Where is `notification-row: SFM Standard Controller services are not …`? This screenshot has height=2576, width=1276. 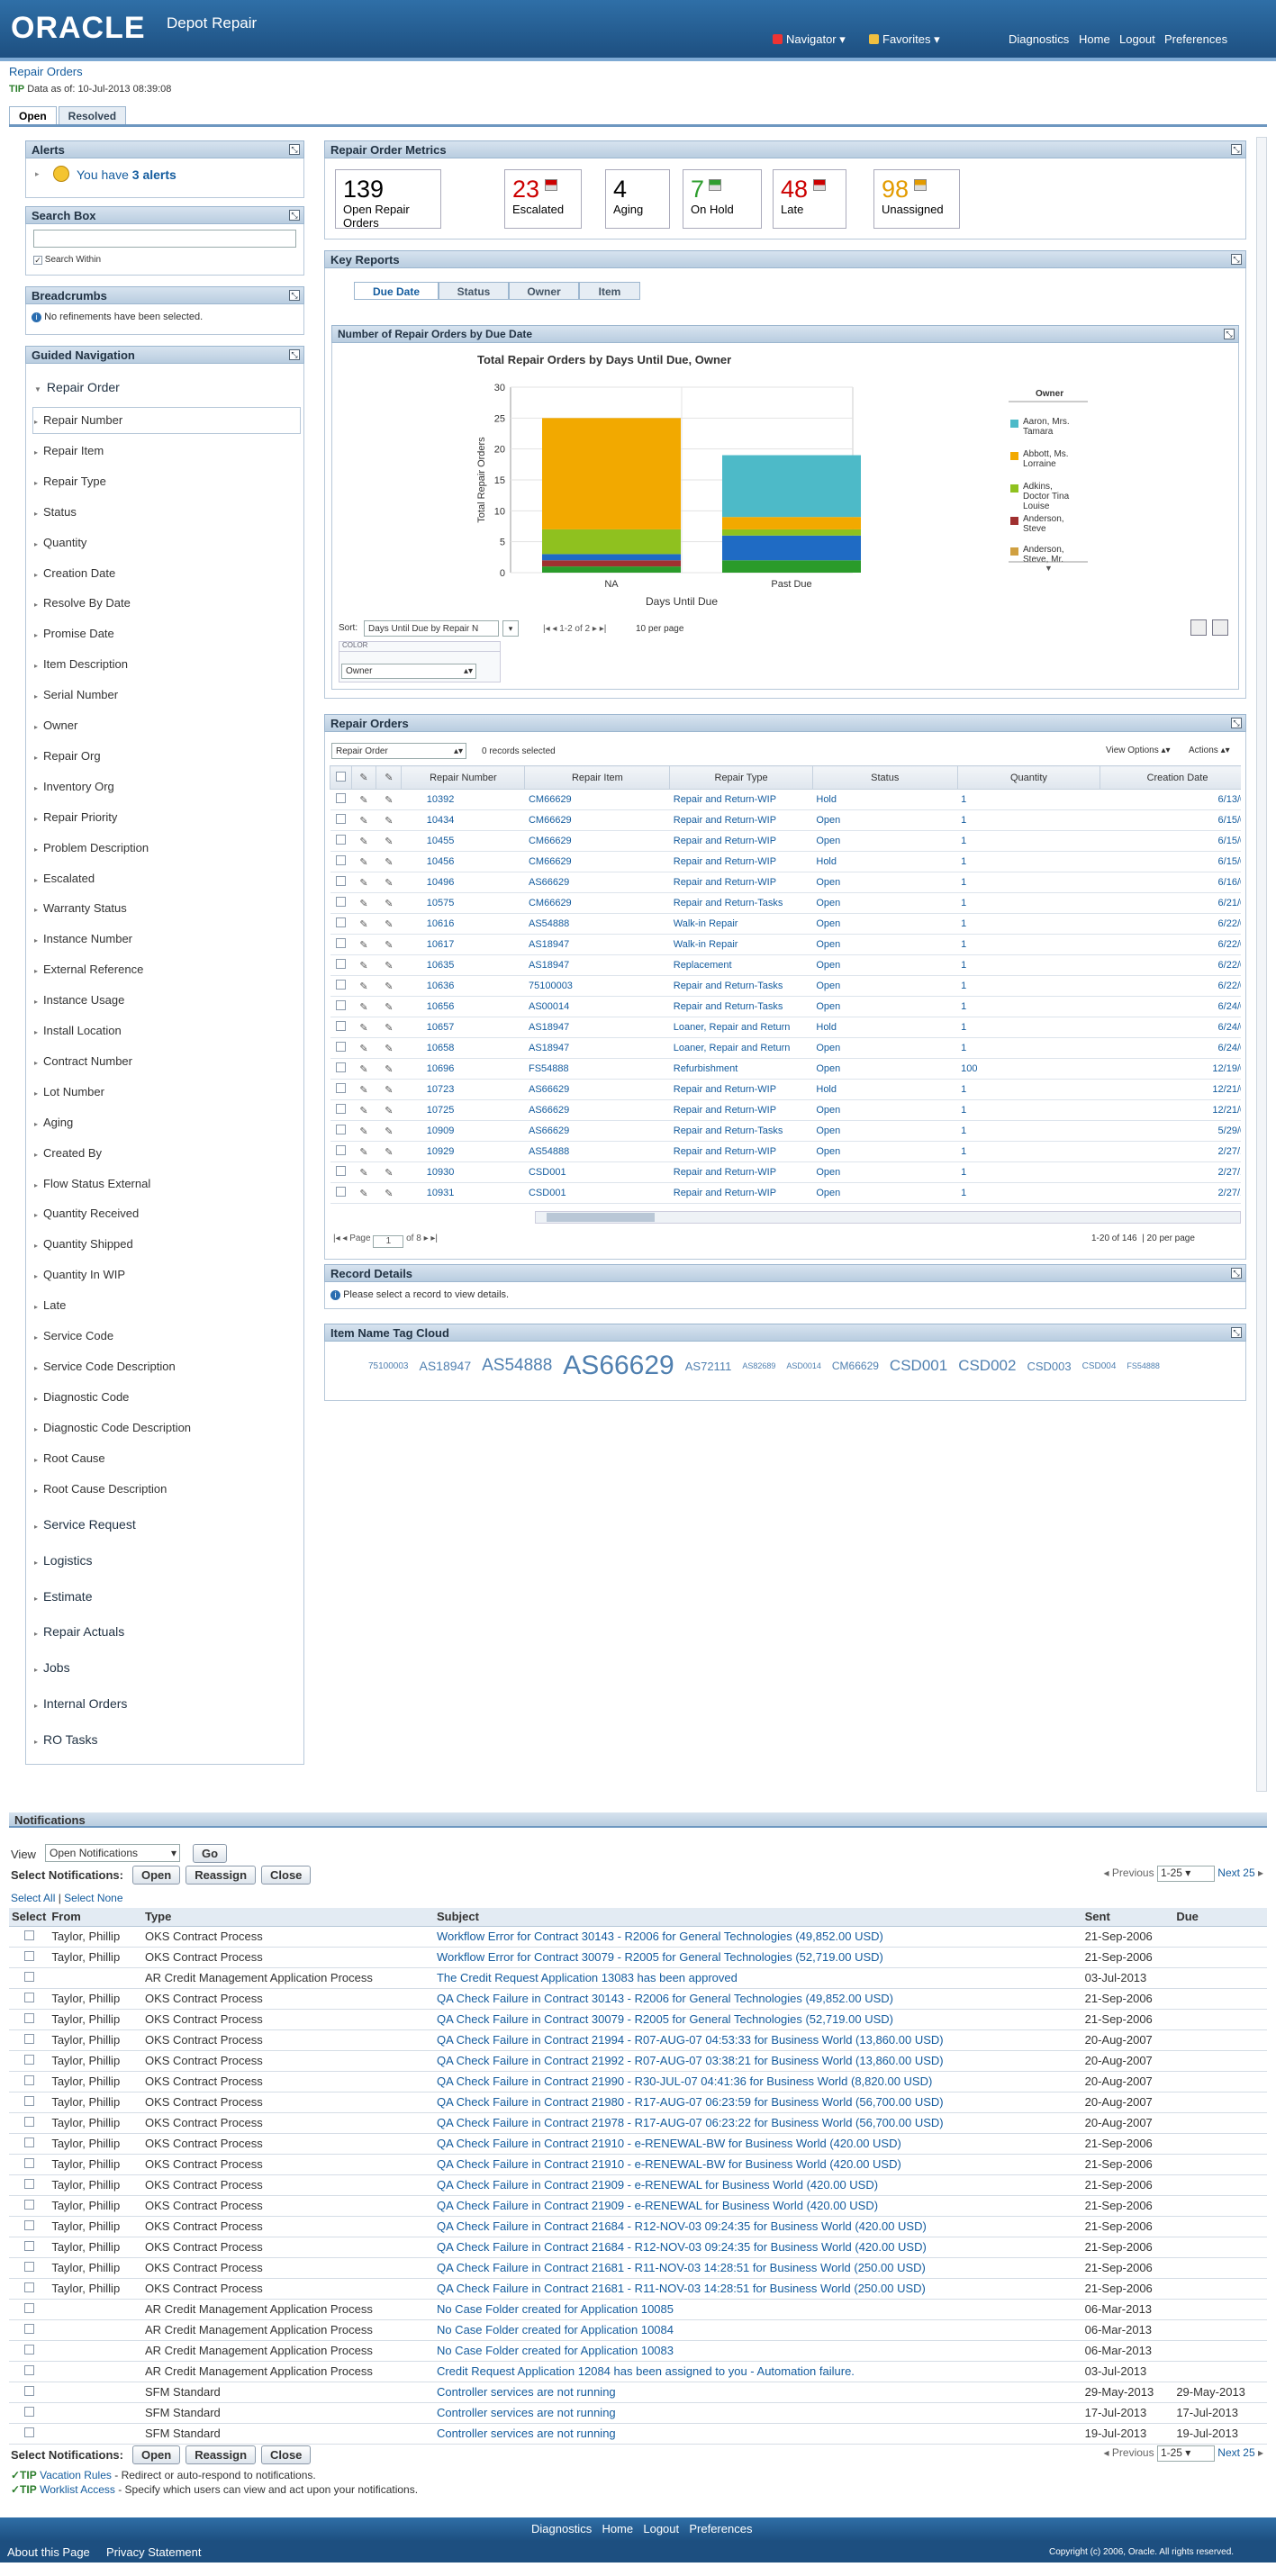
notification-row: SFM Standard Controller services are not … is located at coordinates (638, 2392).